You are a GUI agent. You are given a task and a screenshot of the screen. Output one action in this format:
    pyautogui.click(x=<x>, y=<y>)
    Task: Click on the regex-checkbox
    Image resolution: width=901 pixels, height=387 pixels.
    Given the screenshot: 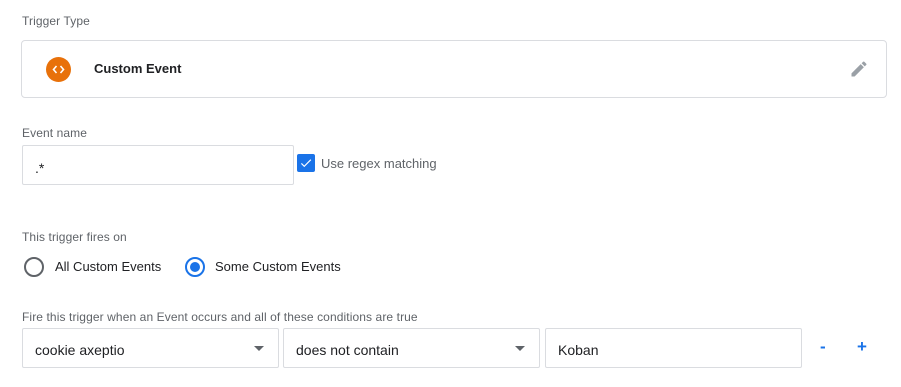 What is the action you would take?
    pyautogui.click(x=306, y=163)
    